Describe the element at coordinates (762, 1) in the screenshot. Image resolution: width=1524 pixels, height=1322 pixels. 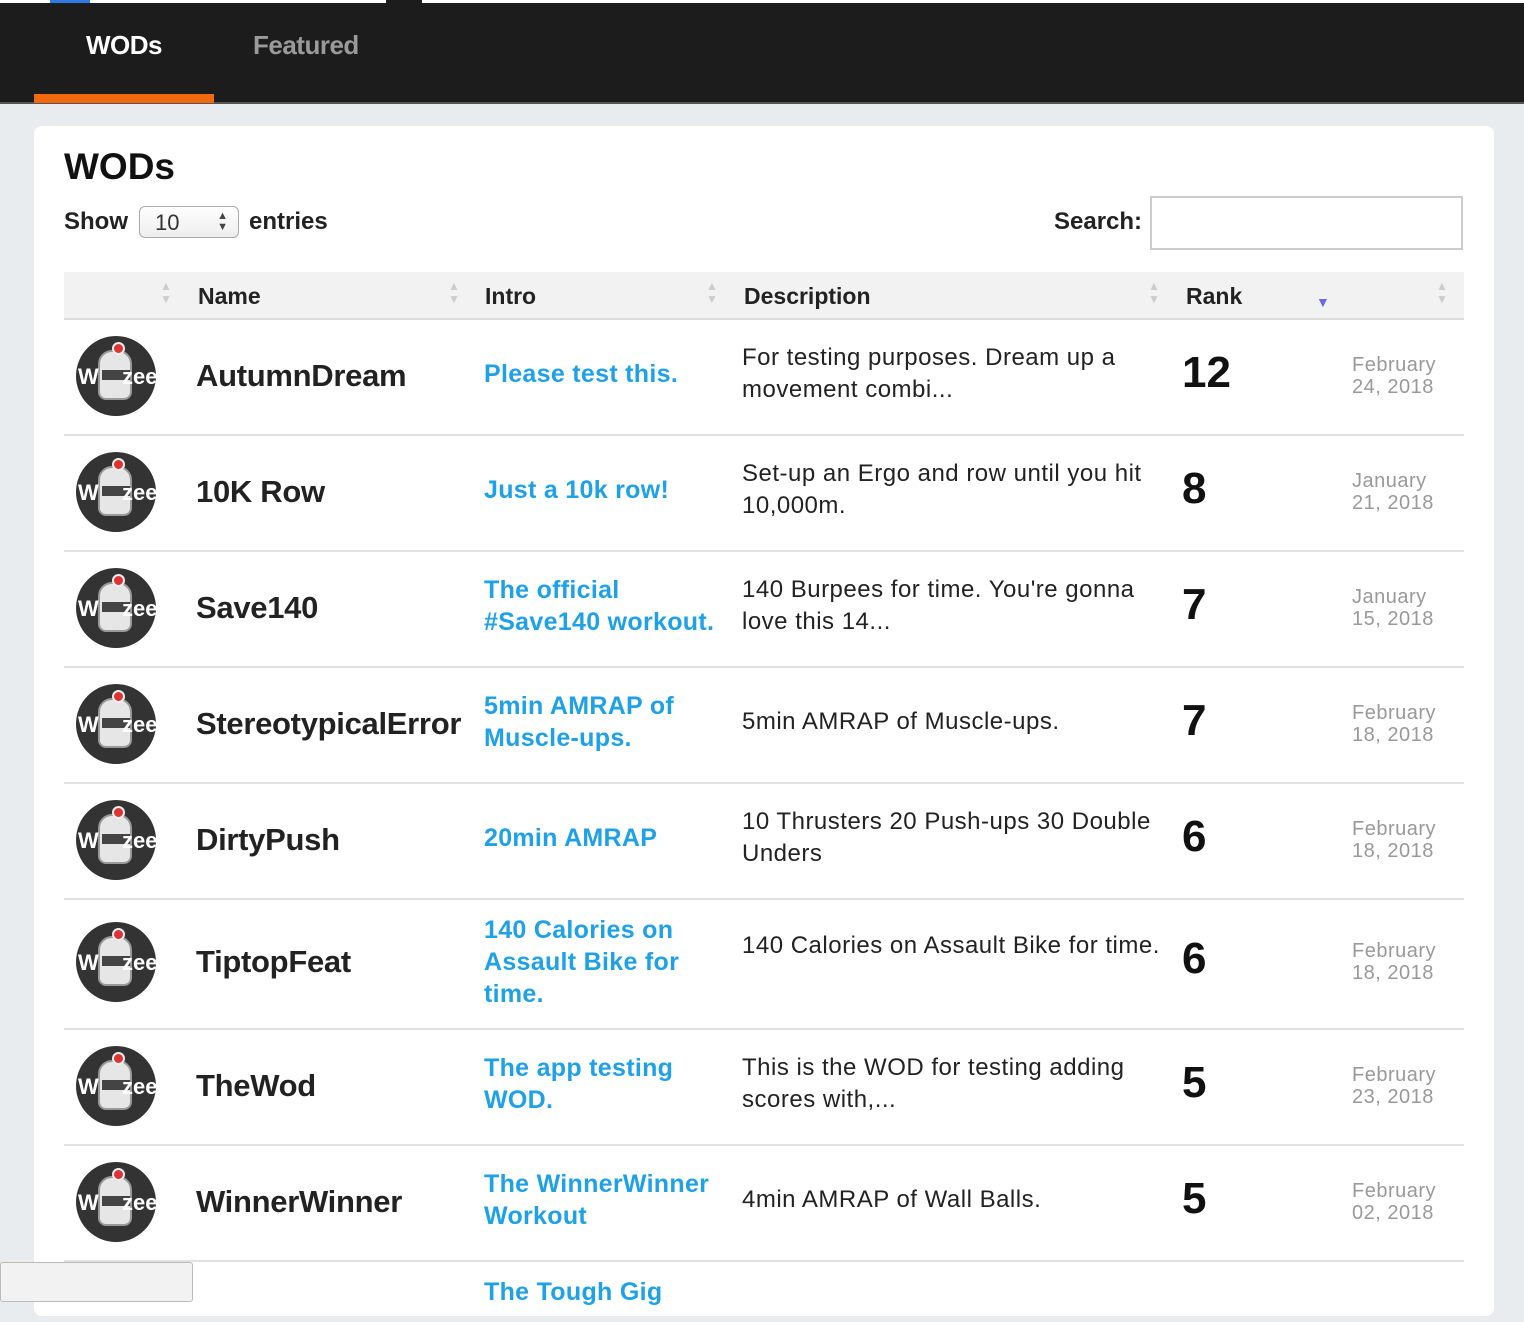
I see `browser-edge-line` at that location.